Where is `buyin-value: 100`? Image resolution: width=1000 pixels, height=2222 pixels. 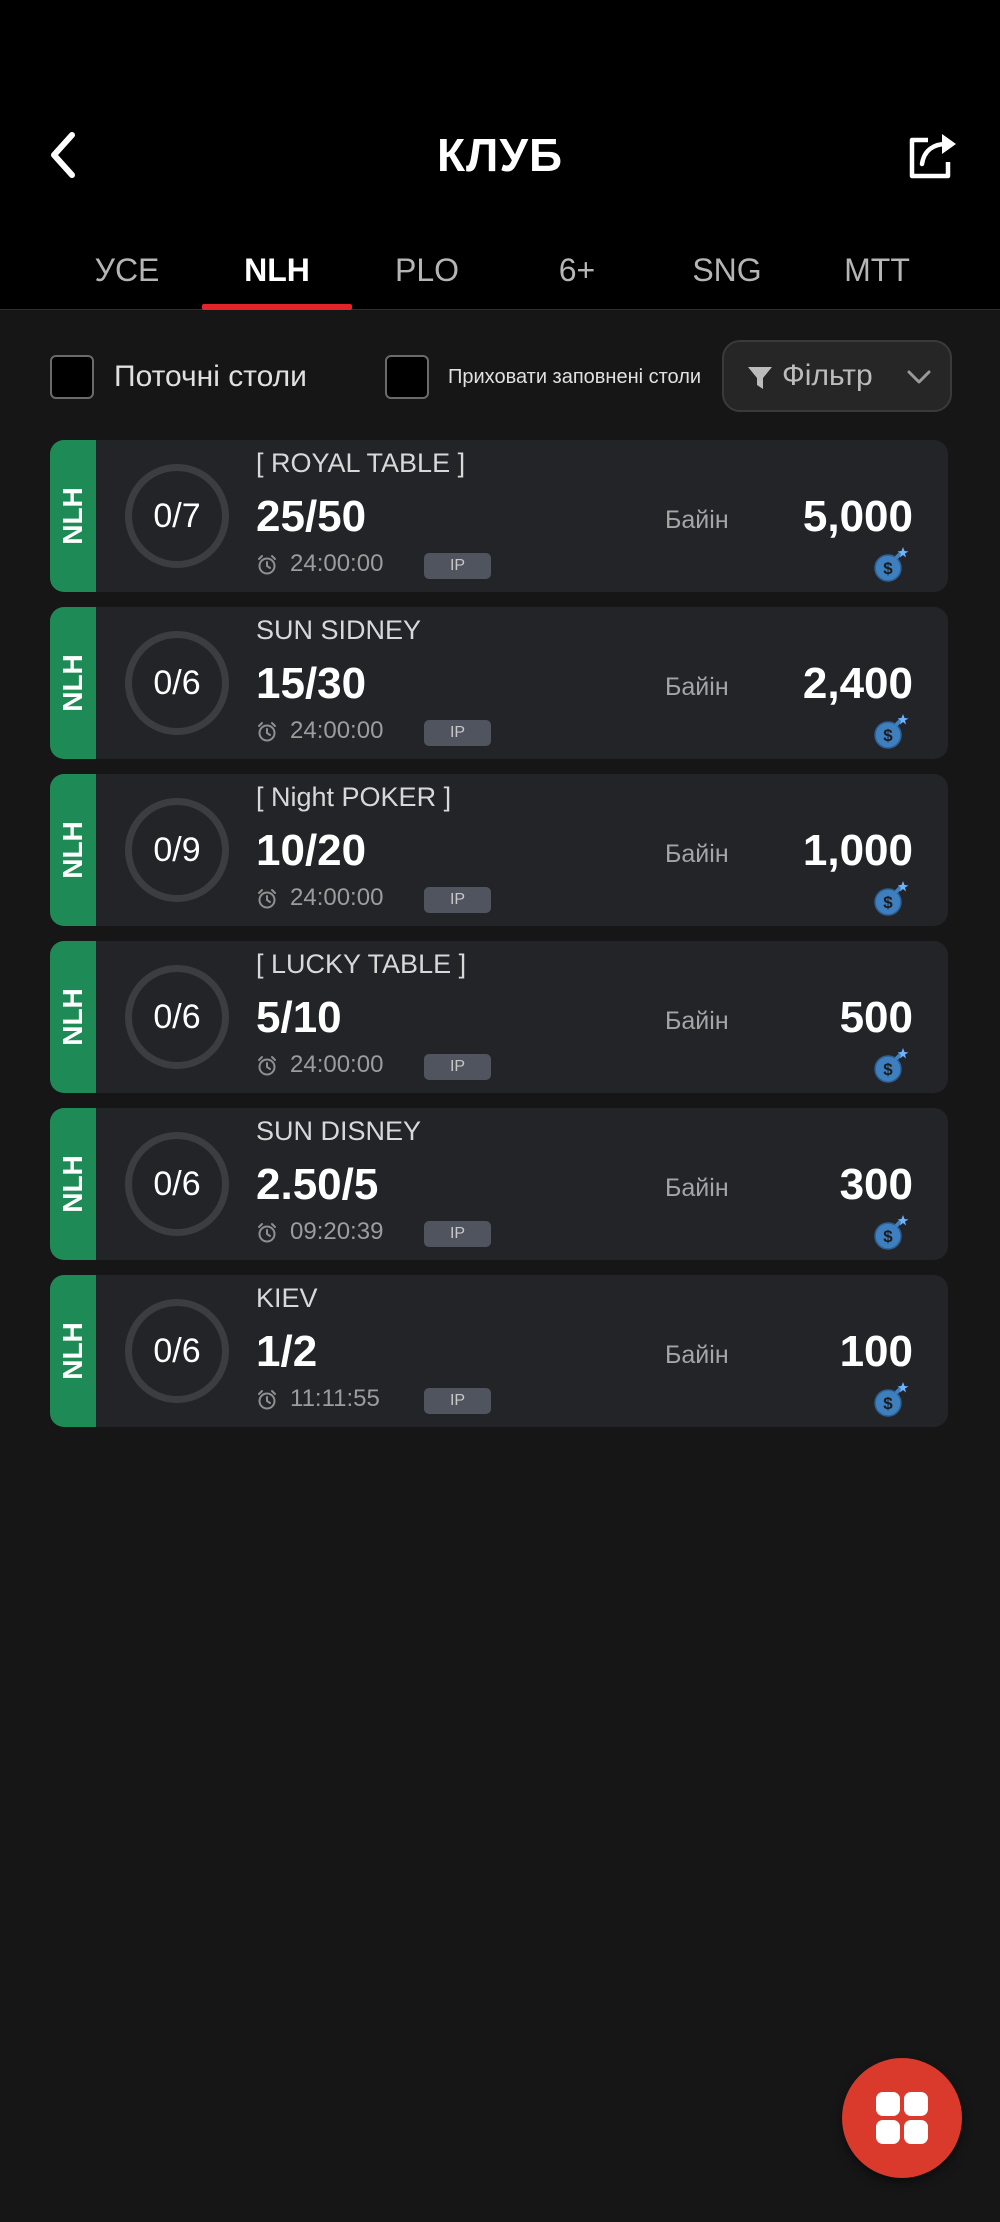
buyin-value: 100 is located at coordinates (876, 1351).